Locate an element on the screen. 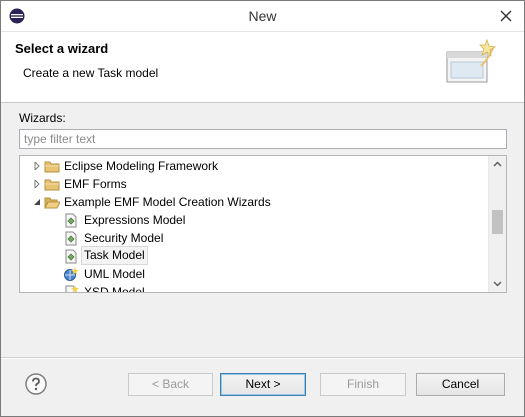  title-bar: New is located at coordinates (262, 16).